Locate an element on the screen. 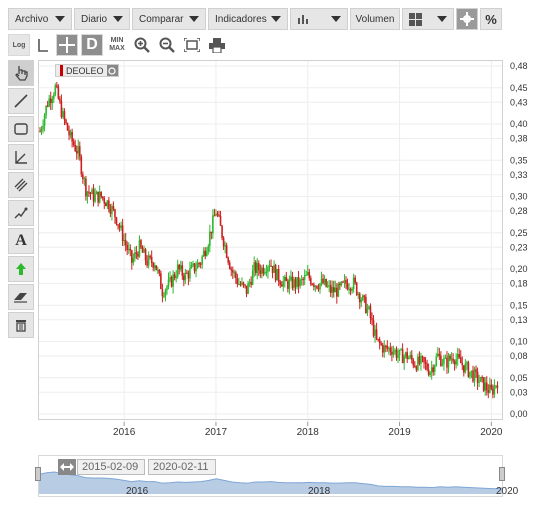 The width and height of the screenshot is (545, 509). period-select: Diario is located at coordinates (102, 19).